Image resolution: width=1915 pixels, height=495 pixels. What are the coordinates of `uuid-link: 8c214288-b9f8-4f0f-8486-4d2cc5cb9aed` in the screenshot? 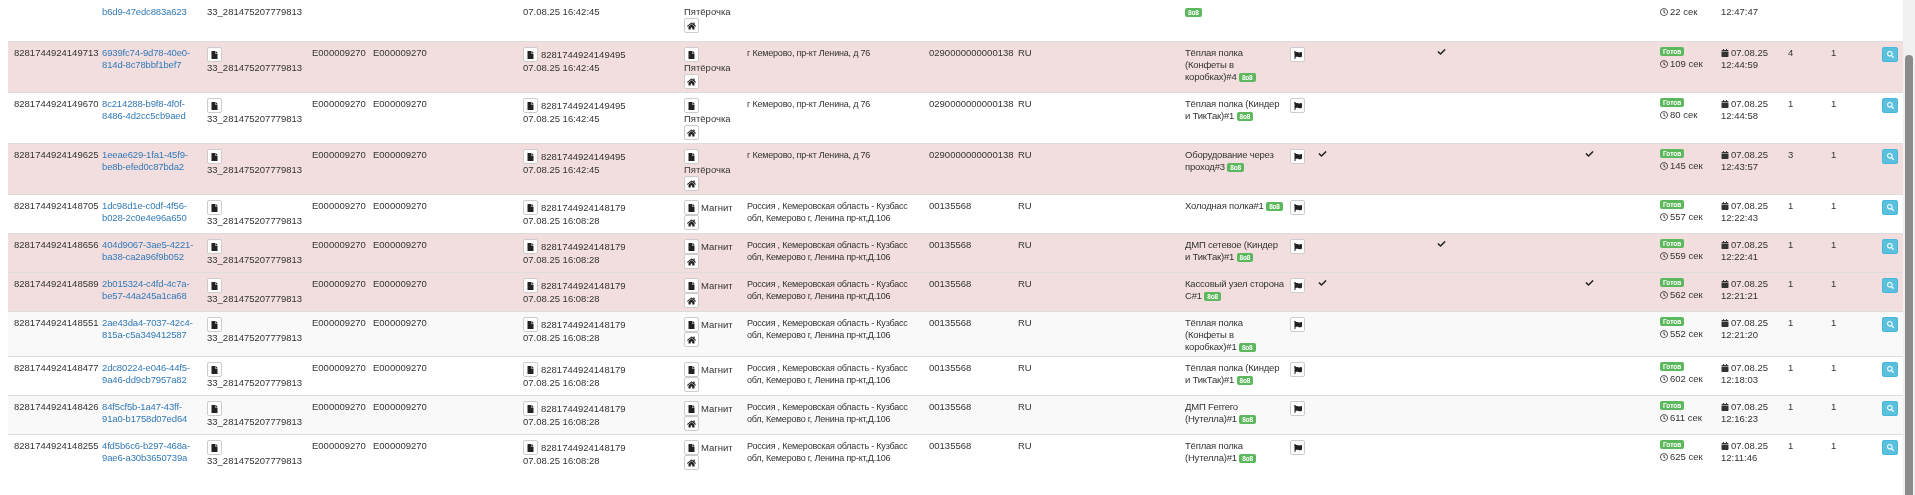 It's located at (151, 110).